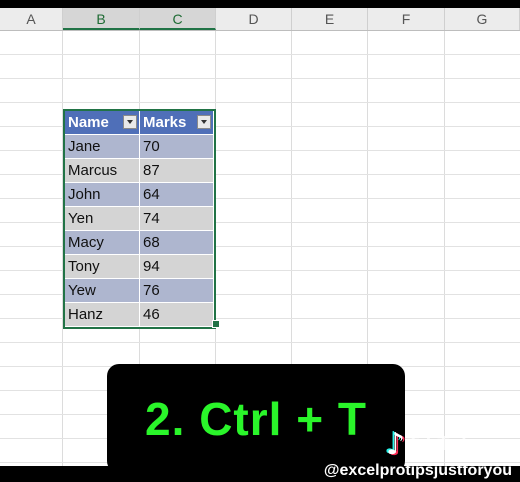  Describe the element at coordinates (101, 19) in the screenshot. I see `column-header-b: B` at that location.